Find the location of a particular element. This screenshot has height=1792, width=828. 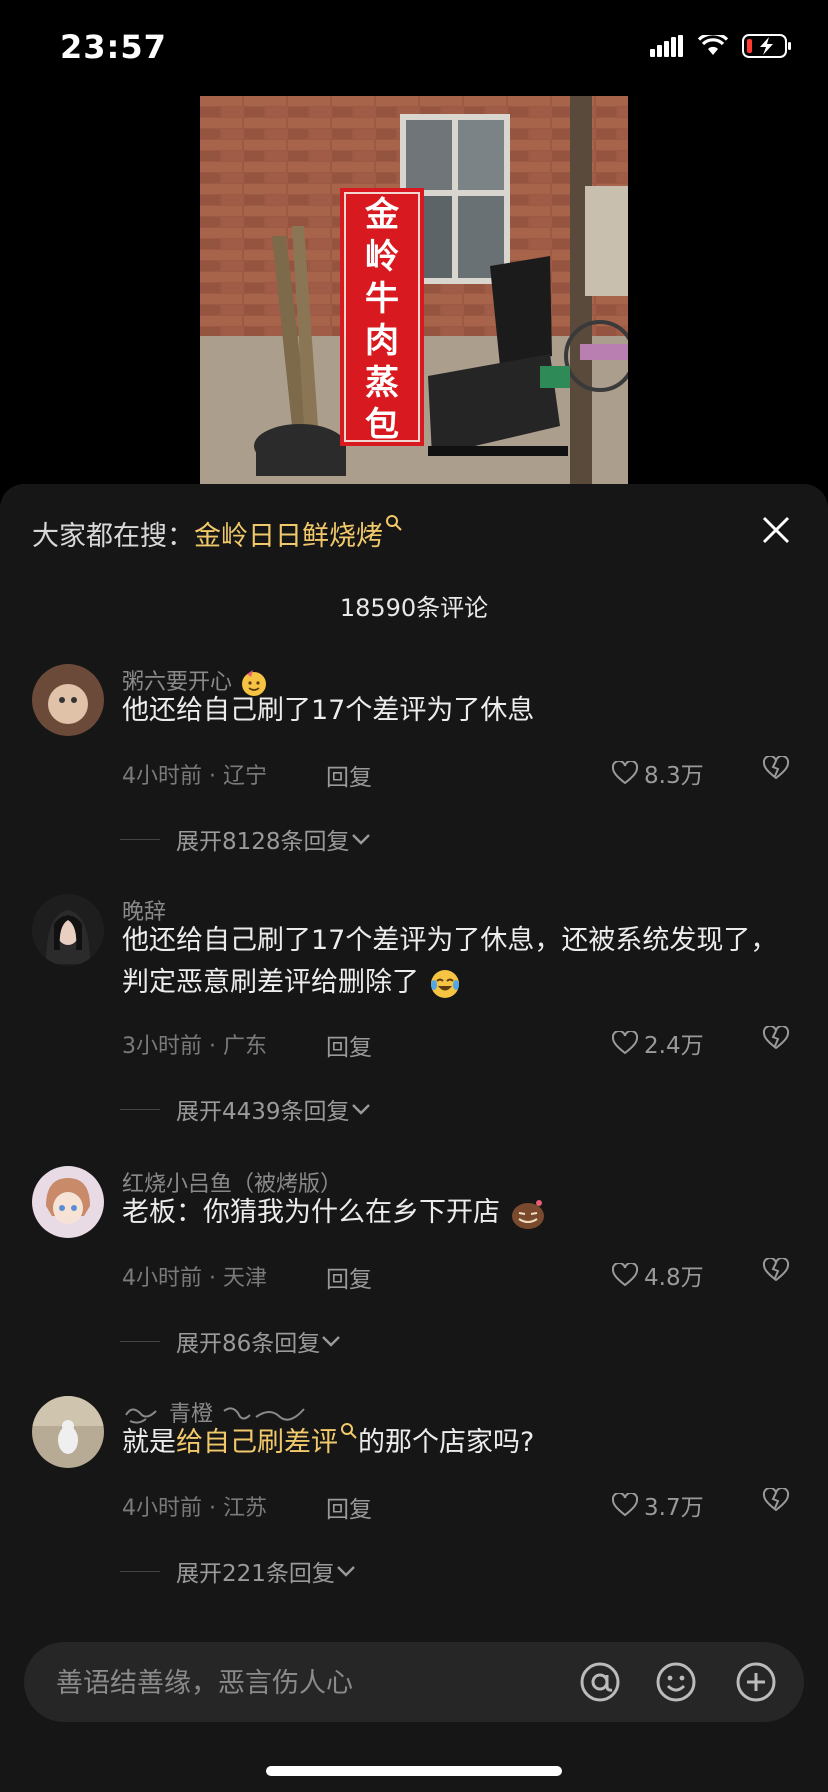

at-icon is located at coordinates (600, 1682).